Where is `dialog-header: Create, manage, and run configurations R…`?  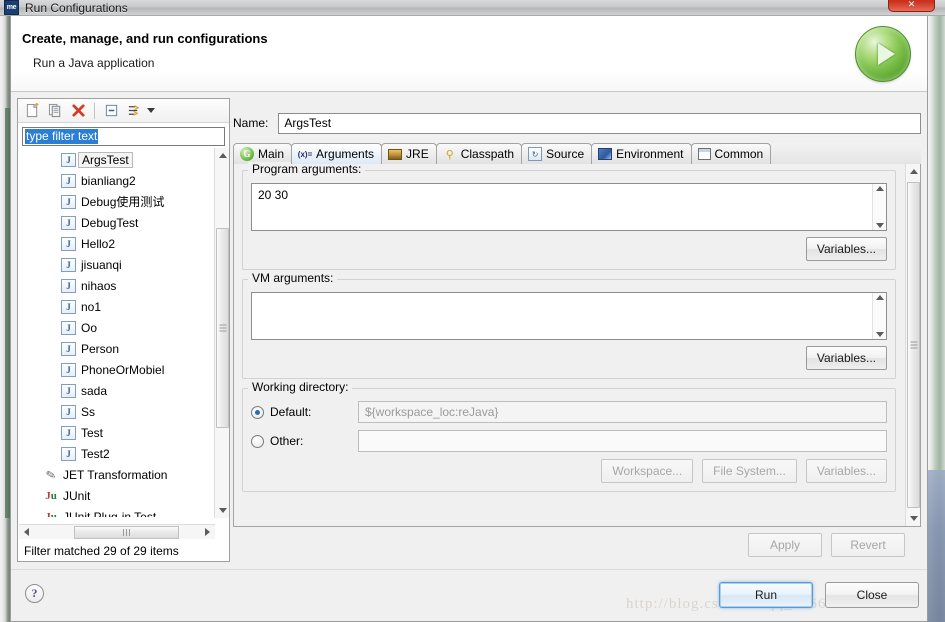 dialog-header: Create, manage, and run configurations R… is located at coordinates (469, 54).